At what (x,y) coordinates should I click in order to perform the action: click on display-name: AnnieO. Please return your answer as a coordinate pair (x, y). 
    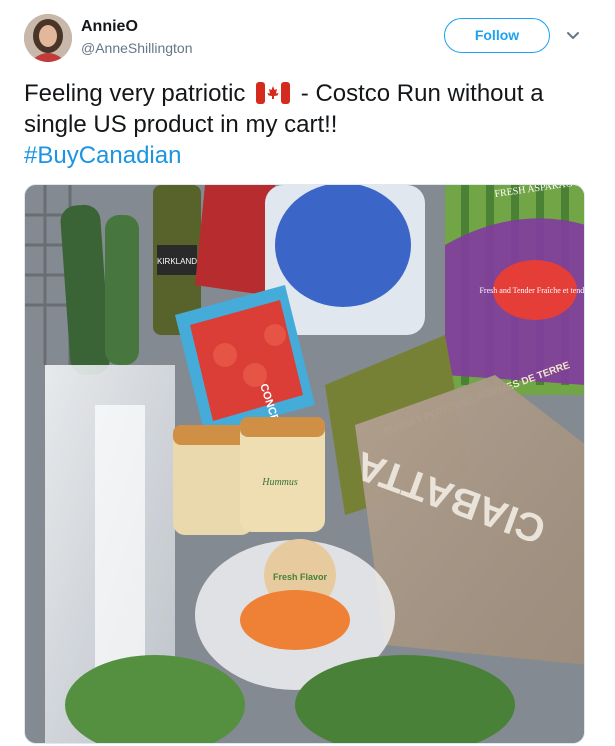
    Looking at the image, I should click on (137, 27).